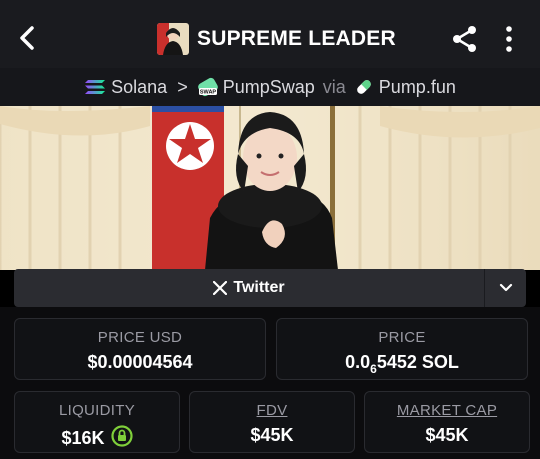 The image size is (540, 459). I want to click on share-button, so click(465, 39).